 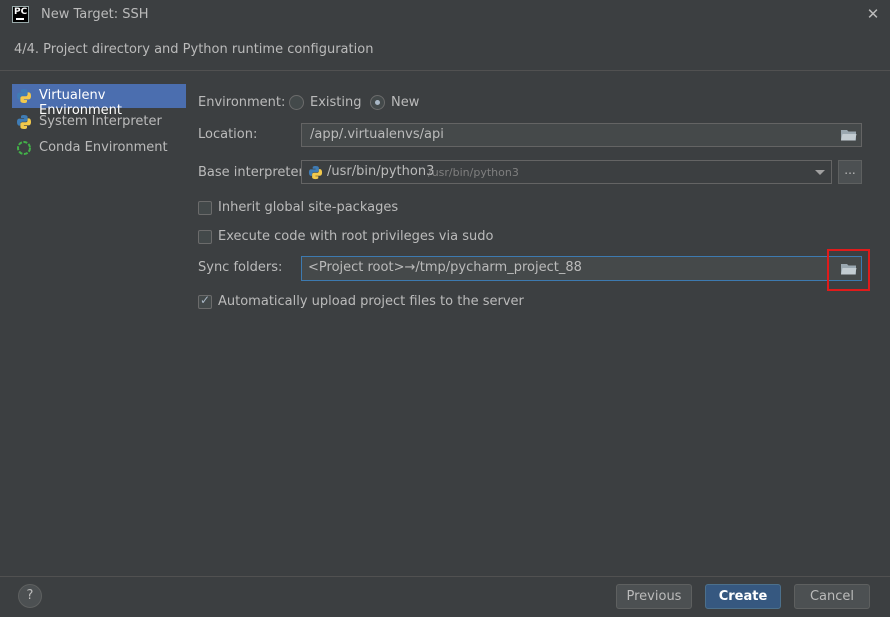 What do you see at coordinates (445, 267) in the screenshot?
I see `sync-folders-value: <Project root>→/tmp/pycharm_project_88` at bounding box center [445, 267].